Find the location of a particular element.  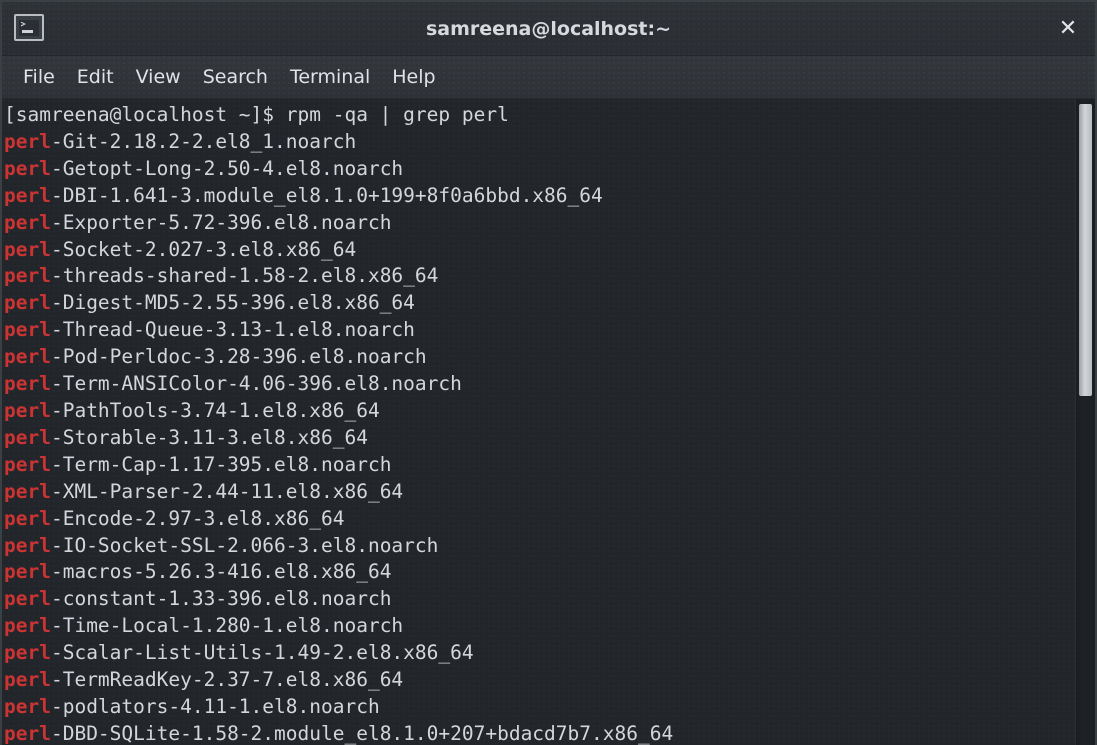

menu-item-help: Help is located at coordinates (413, 77).